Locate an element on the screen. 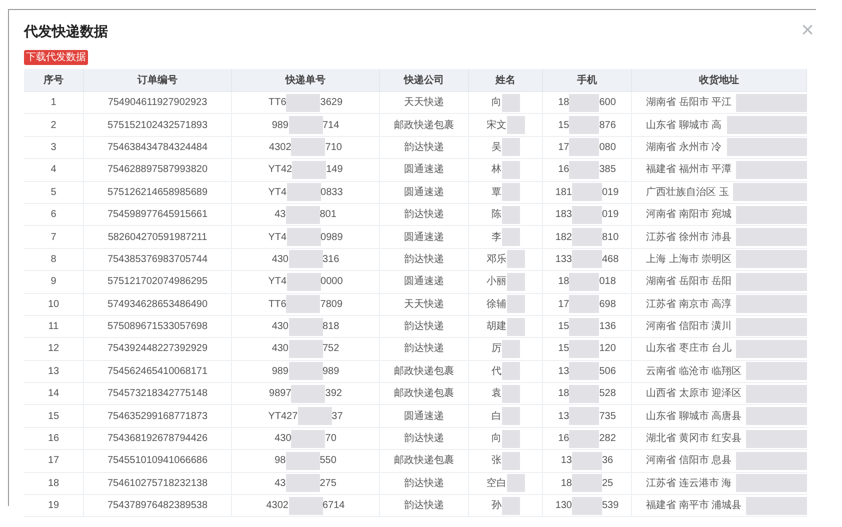 Image resolution: width=842 pixels, height=527 pixels. table-cell-text: YT4 is located at coordinates (277, 193).